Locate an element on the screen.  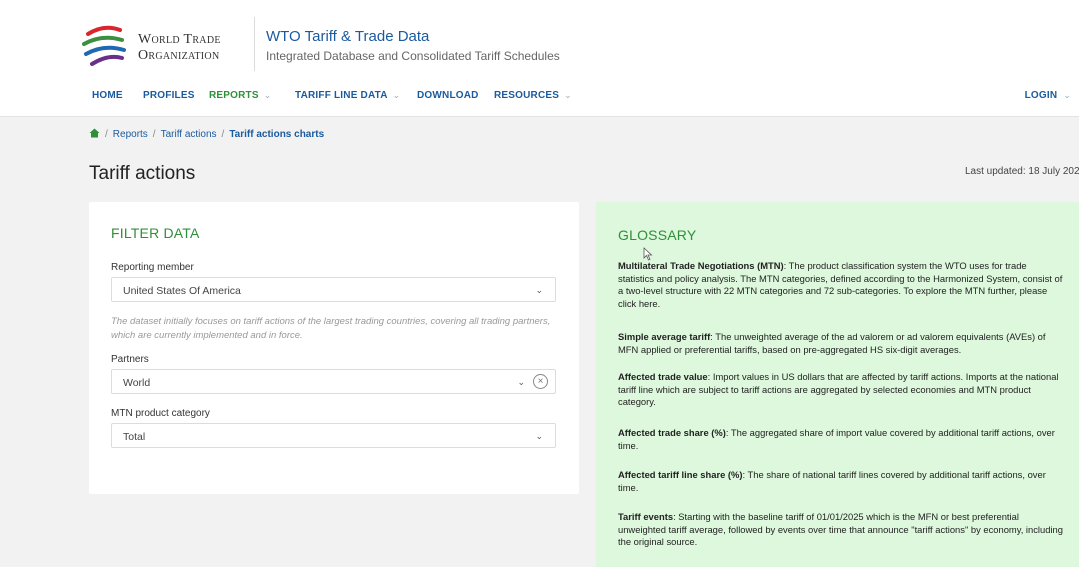
glossary-term: Simple average tariff is located at coordinates (664, 336).